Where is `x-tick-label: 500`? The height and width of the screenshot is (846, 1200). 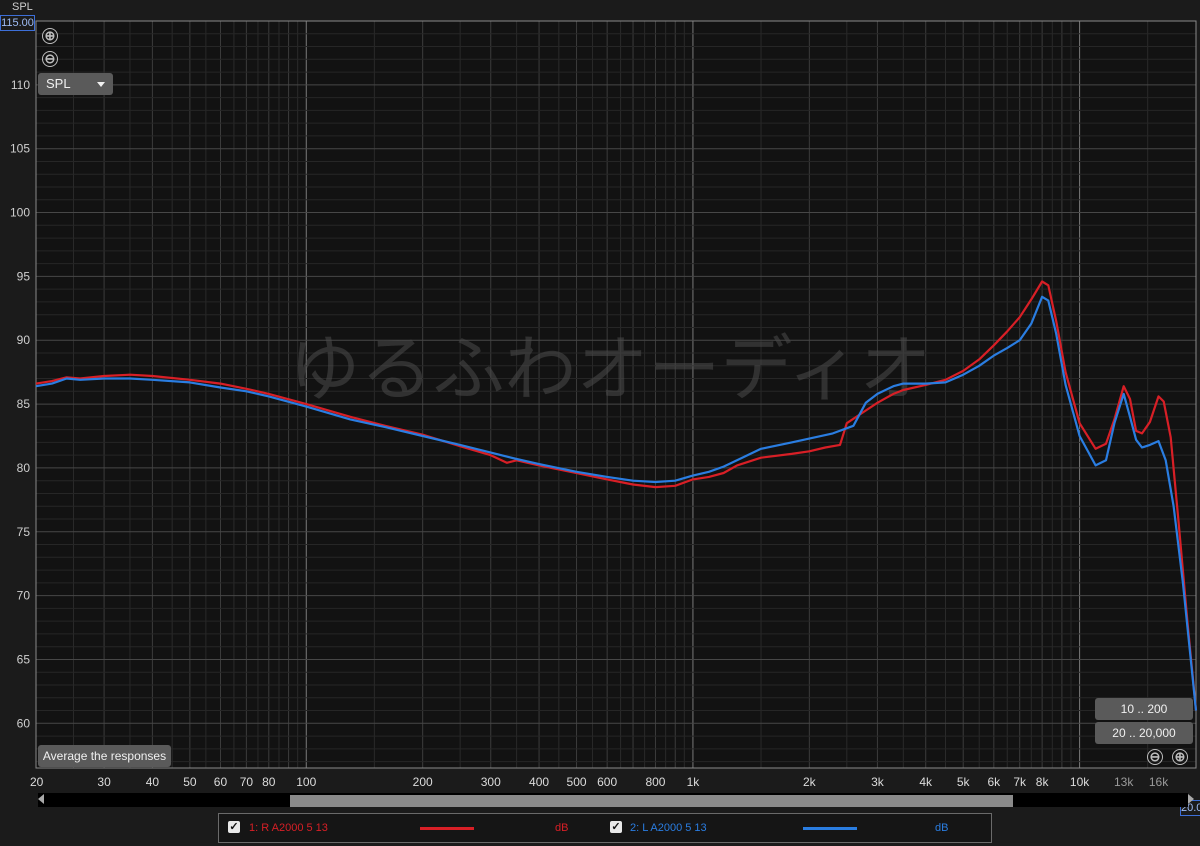 x-tick-label: 500 is located at coordinates (577, 782).